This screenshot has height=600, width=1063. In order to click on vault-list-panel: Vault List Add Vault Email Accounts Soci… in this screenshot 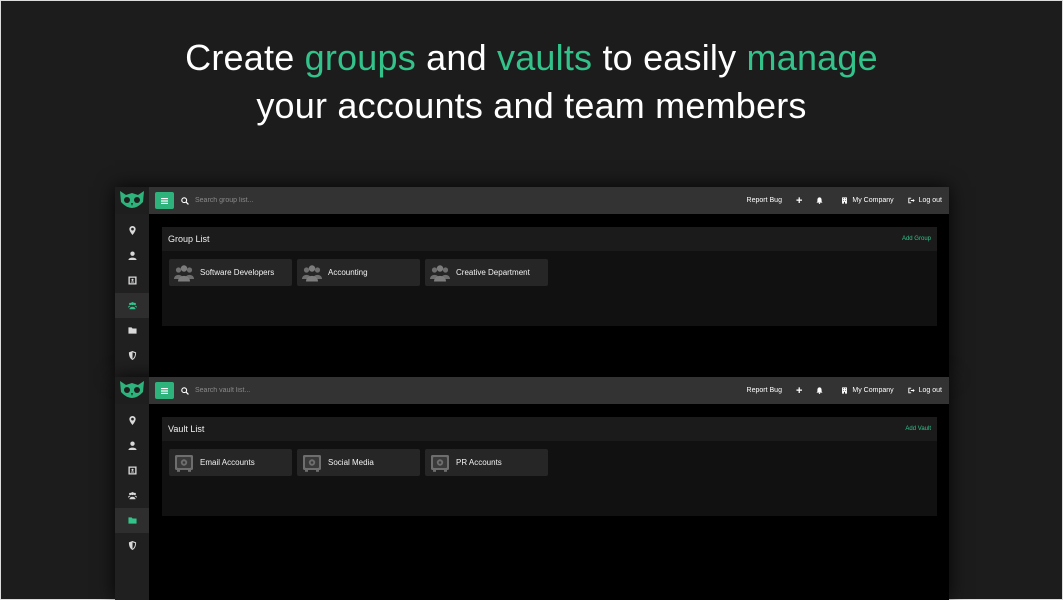, I will do `click(549, 466)`.